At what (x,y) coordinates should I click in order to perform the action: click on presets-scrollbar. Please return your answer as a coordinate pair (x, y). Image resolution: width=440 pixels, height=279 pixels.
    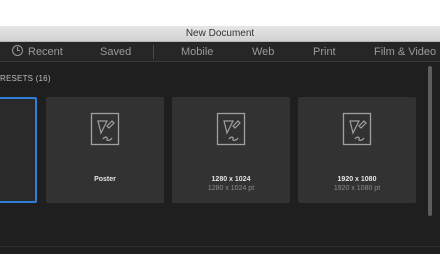
    Looking at the image, I should click on (430, 141).